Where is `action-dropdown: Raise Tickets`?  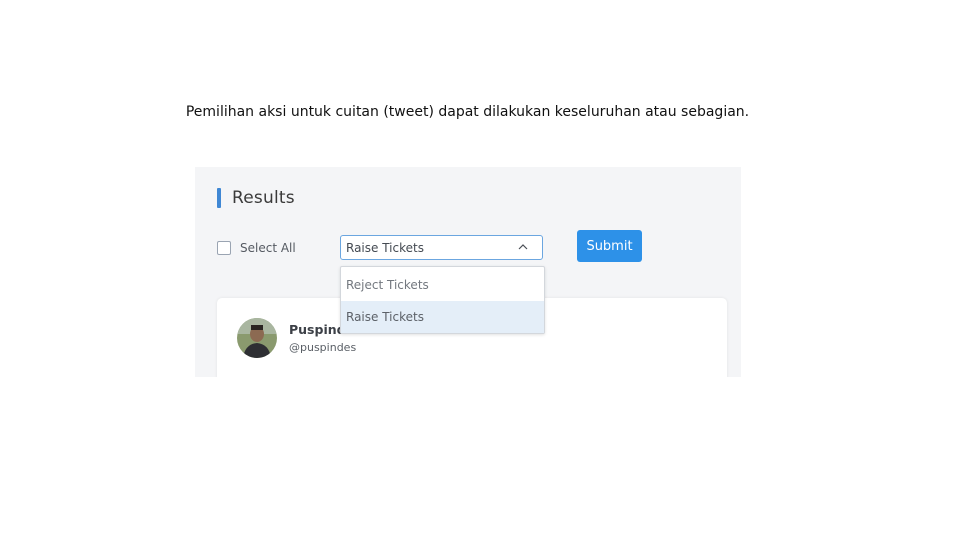 action-dropdown: Raise Tickets is located at coordinates (441, 247).